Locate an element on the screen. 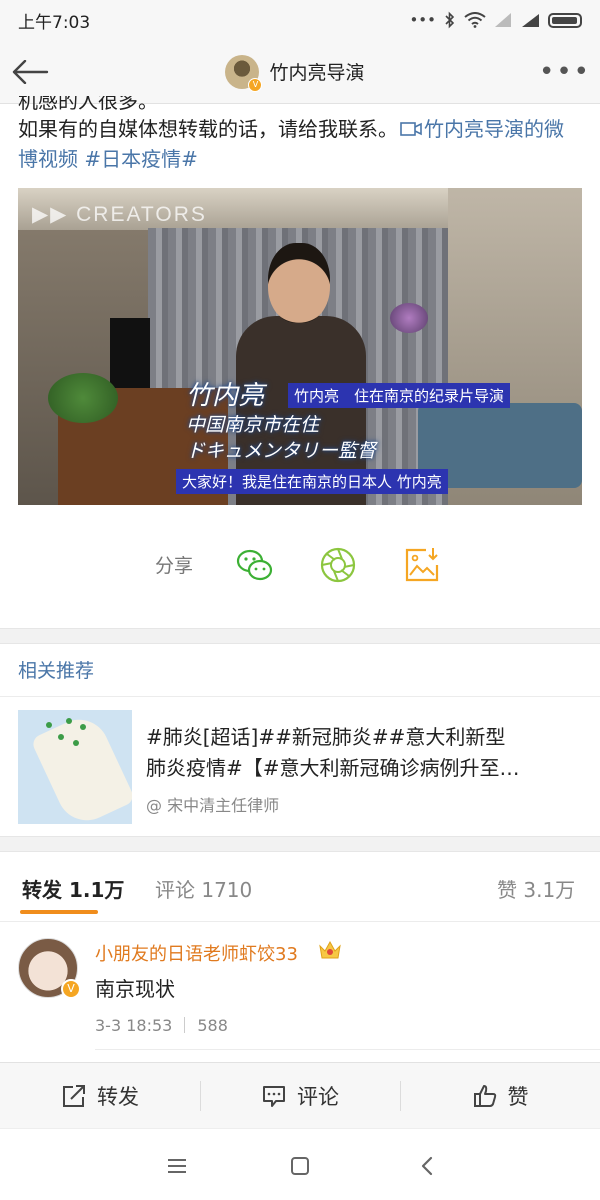 The height and width of the screenshot is (1200, 600). list-item: V 小朋友的日语老师虾饺33 南京现状 3-3 18:53 588 is located at coordinates (300, 995).